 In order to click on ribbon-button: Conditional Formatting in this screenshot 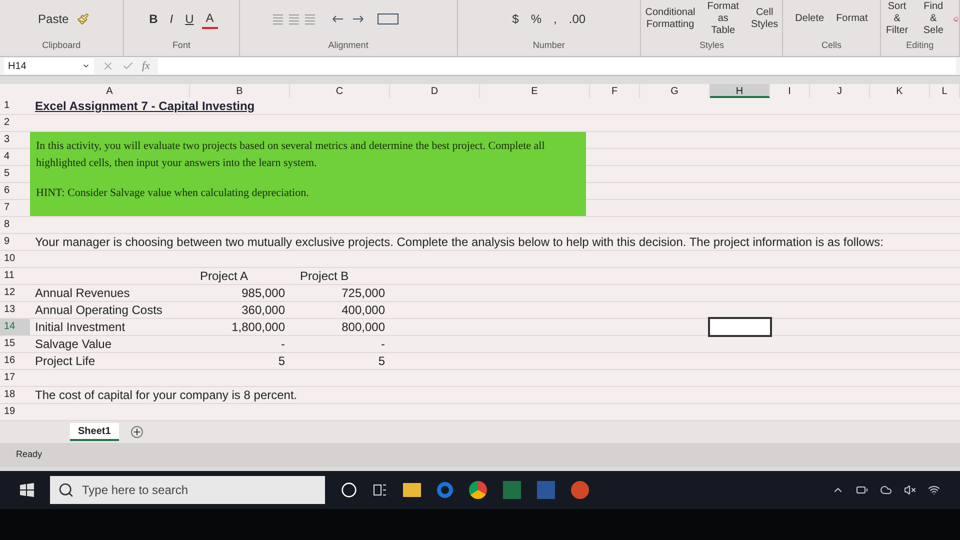, I will do `click(670, 19)`.